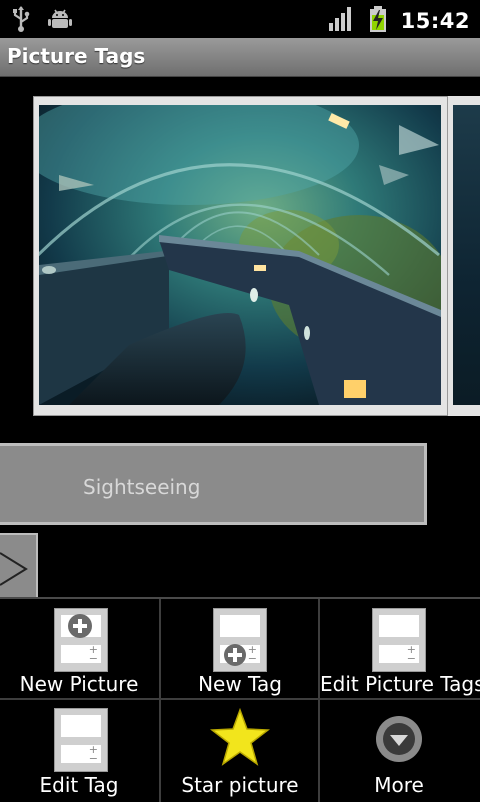 The height and width of the screenshot is (802, 480). Describe the element at coordinates (142, 487) in the screenshot. I see `tag-label: Sightseeing` at that location.